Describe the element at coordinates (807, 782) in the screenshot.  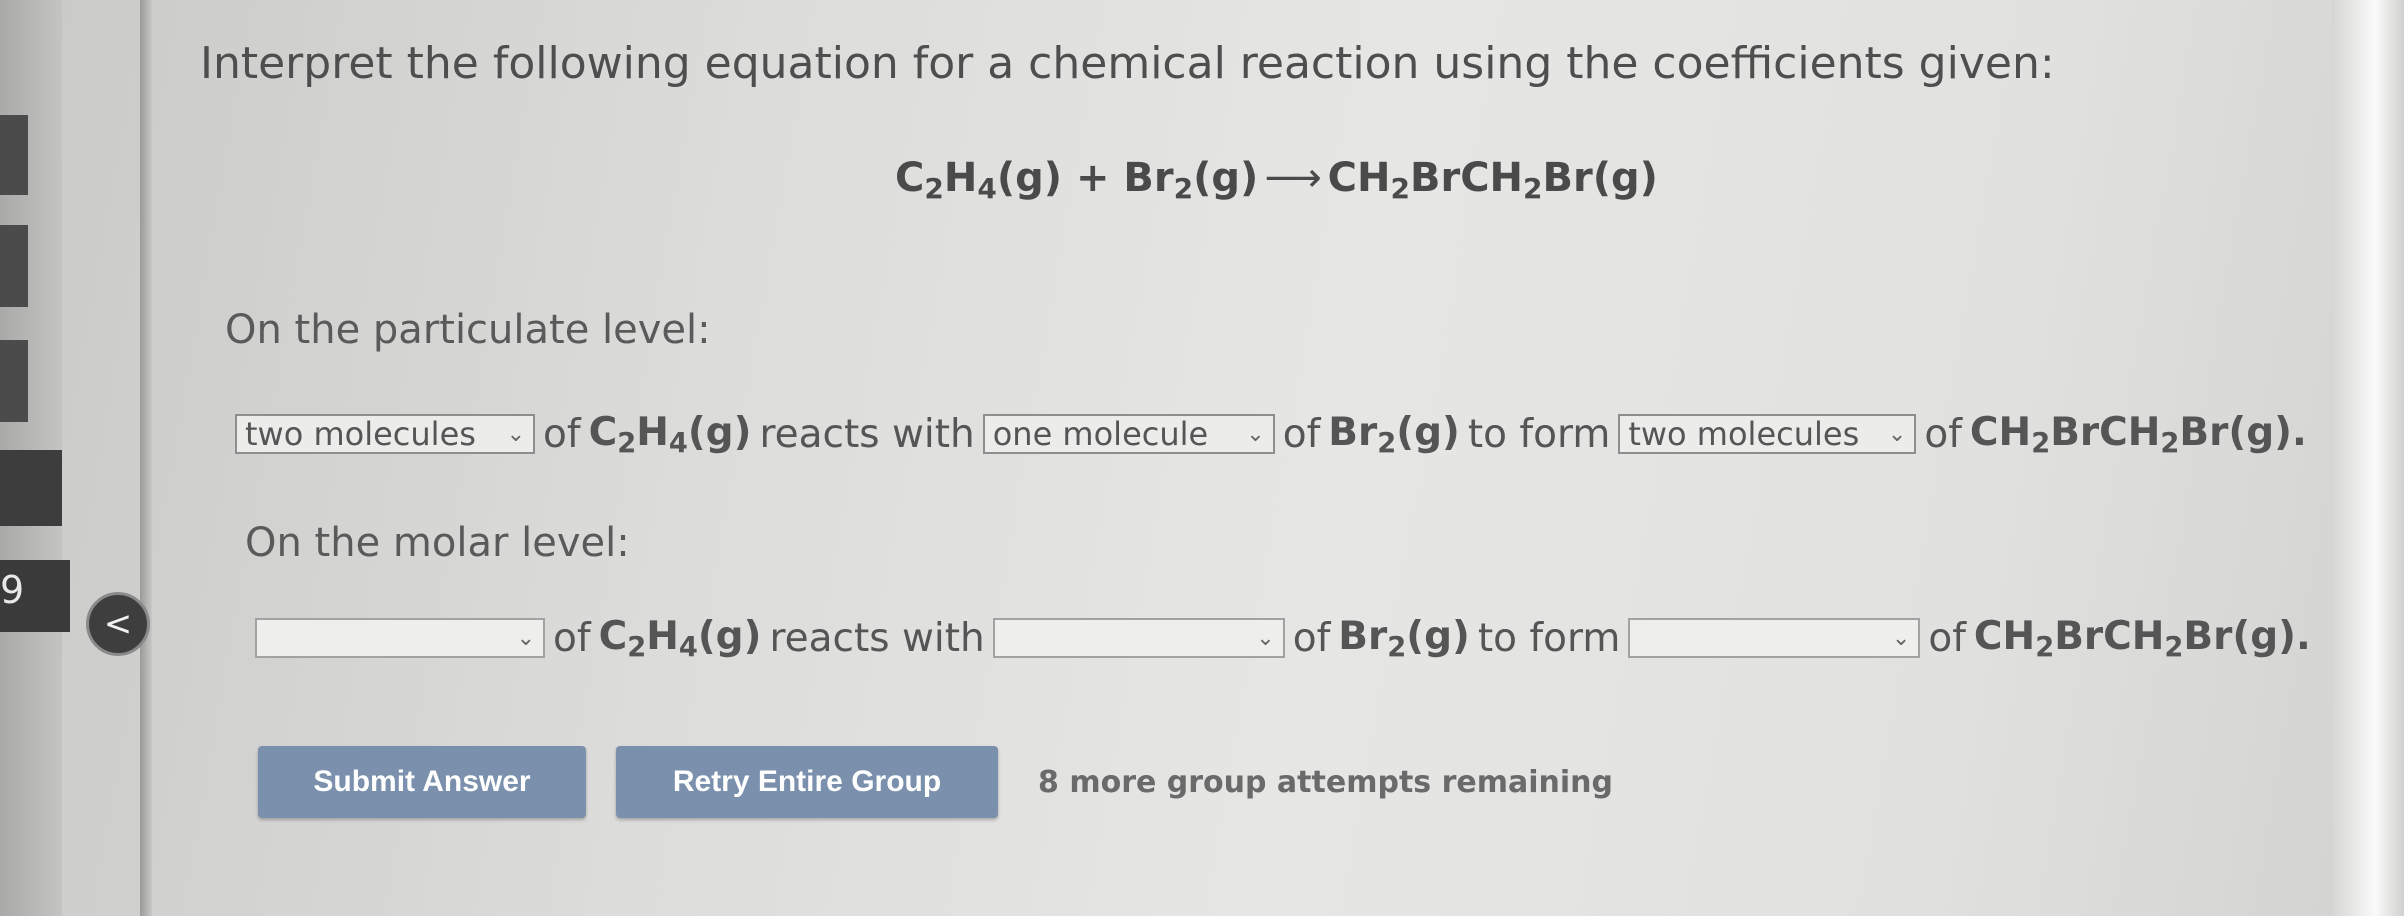
I see `retry-entire-group-button: Retry Entire Group` at that location.